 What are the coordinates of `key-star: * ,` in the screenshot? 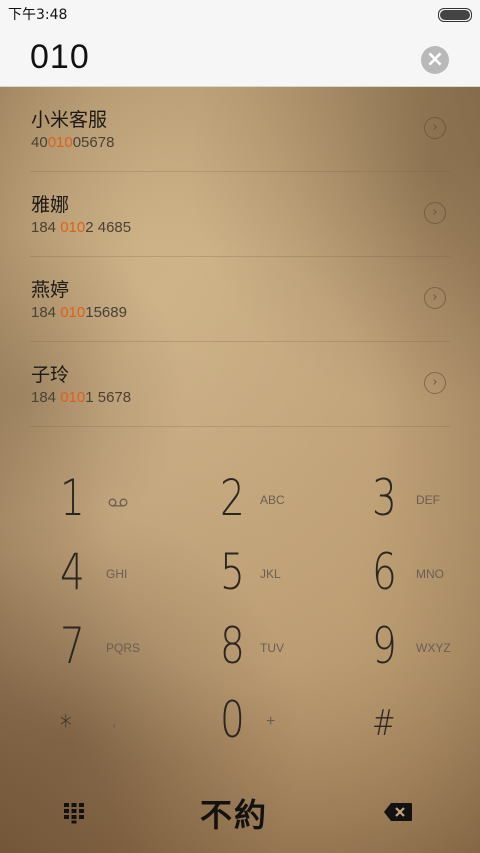 It's located at (130, 722).